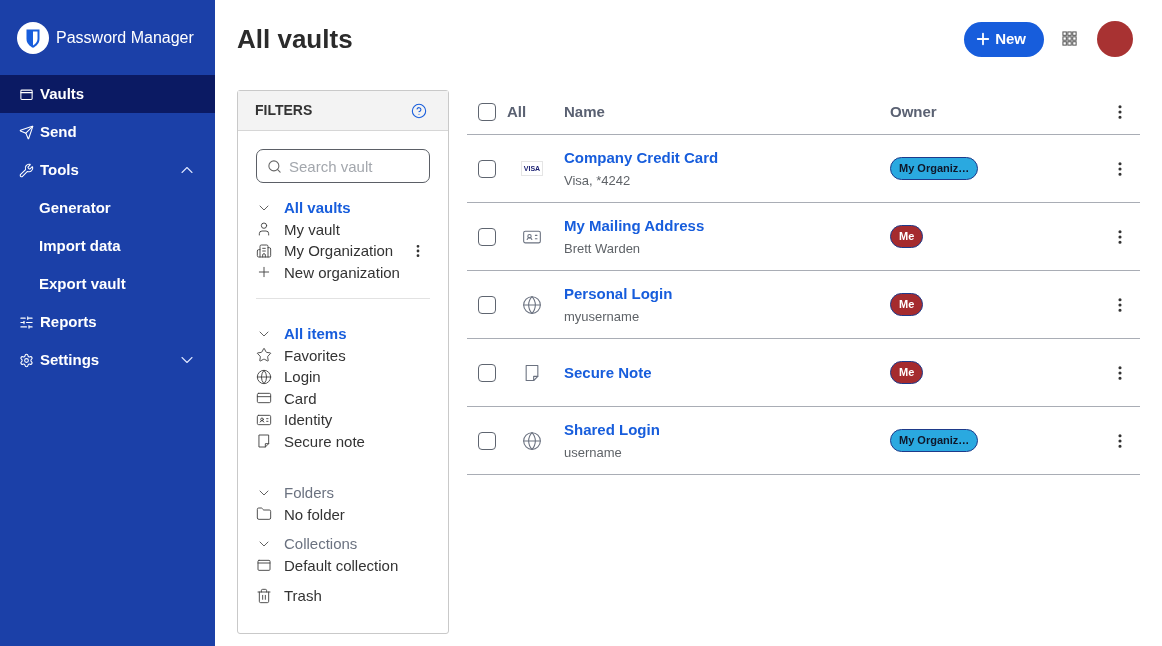 The height and width of the screenshot is (646, 1162). What do you see at coordinates (33, 37) in the screenshot?
I see `shield-logo-icon` at bounding box center [33, 37].